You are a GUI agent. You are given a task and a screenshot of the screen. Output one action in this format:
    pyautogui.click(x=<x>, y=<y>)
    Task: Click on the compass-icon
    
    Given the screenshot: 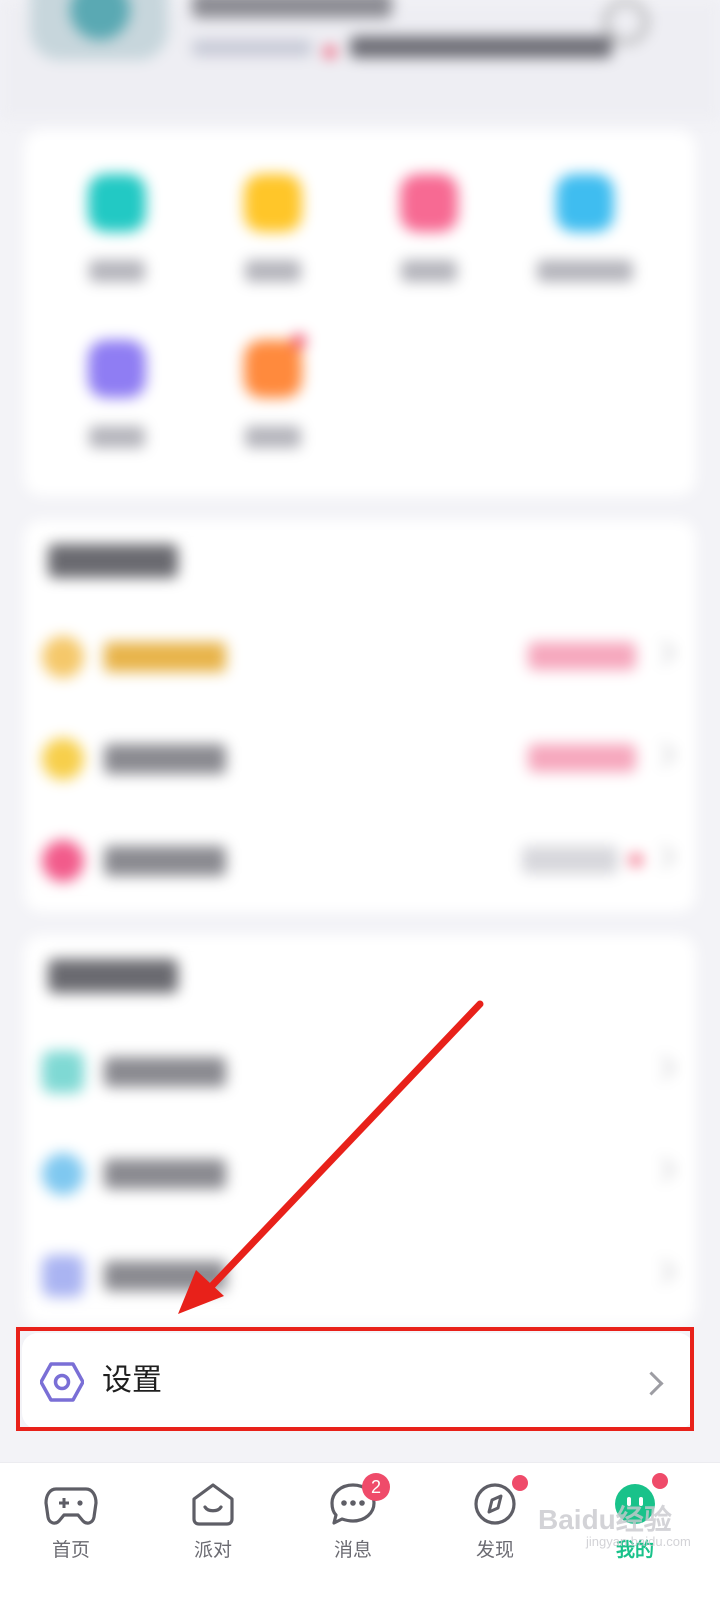 What is the action you would take?
    pyautogui.click(x=495, y=1504)
    